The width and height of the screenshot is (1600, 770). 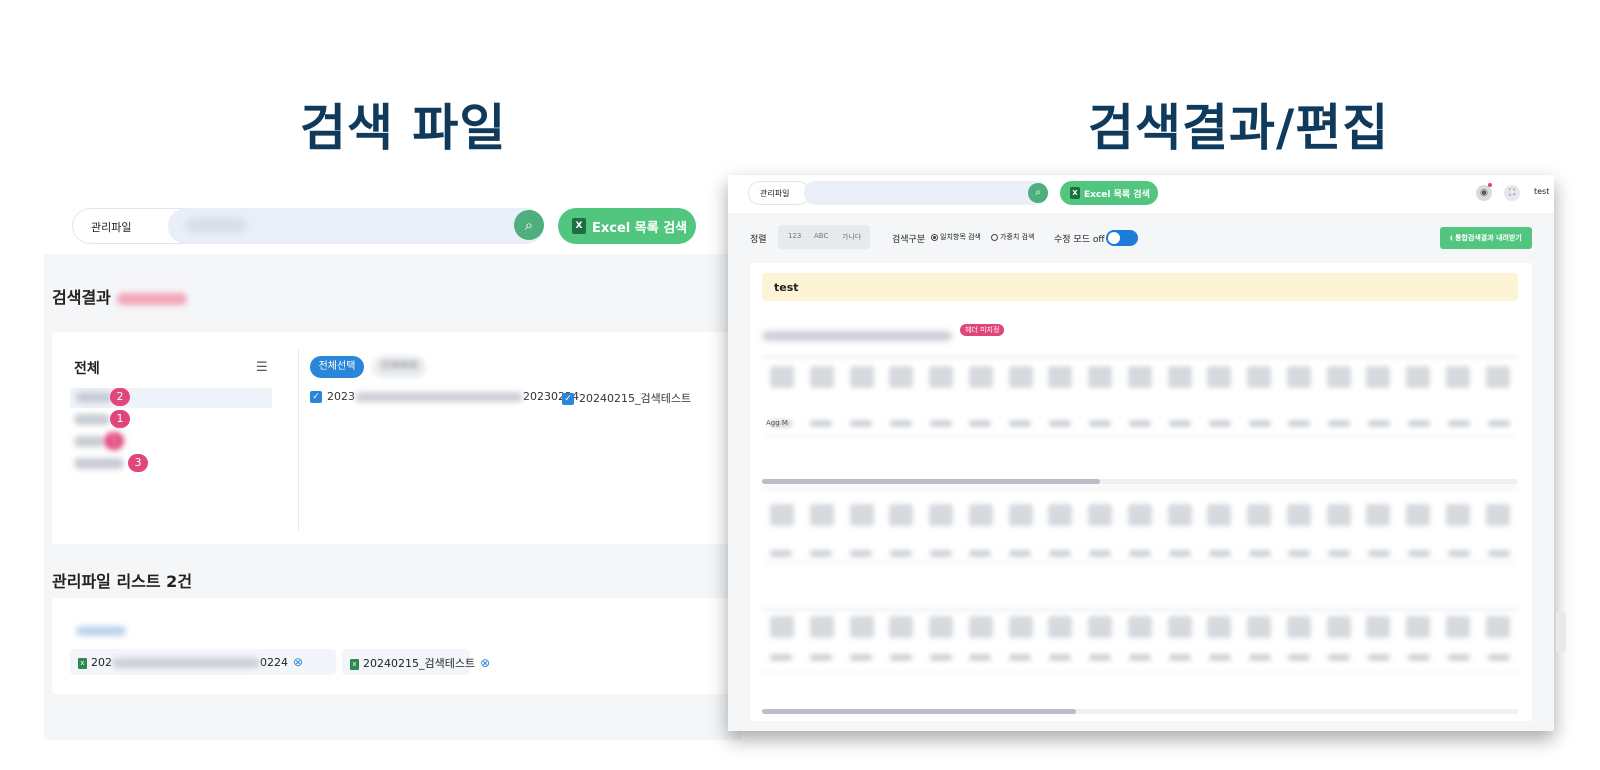 I want to click on count-badge: 3, so click(x=138, y=463).